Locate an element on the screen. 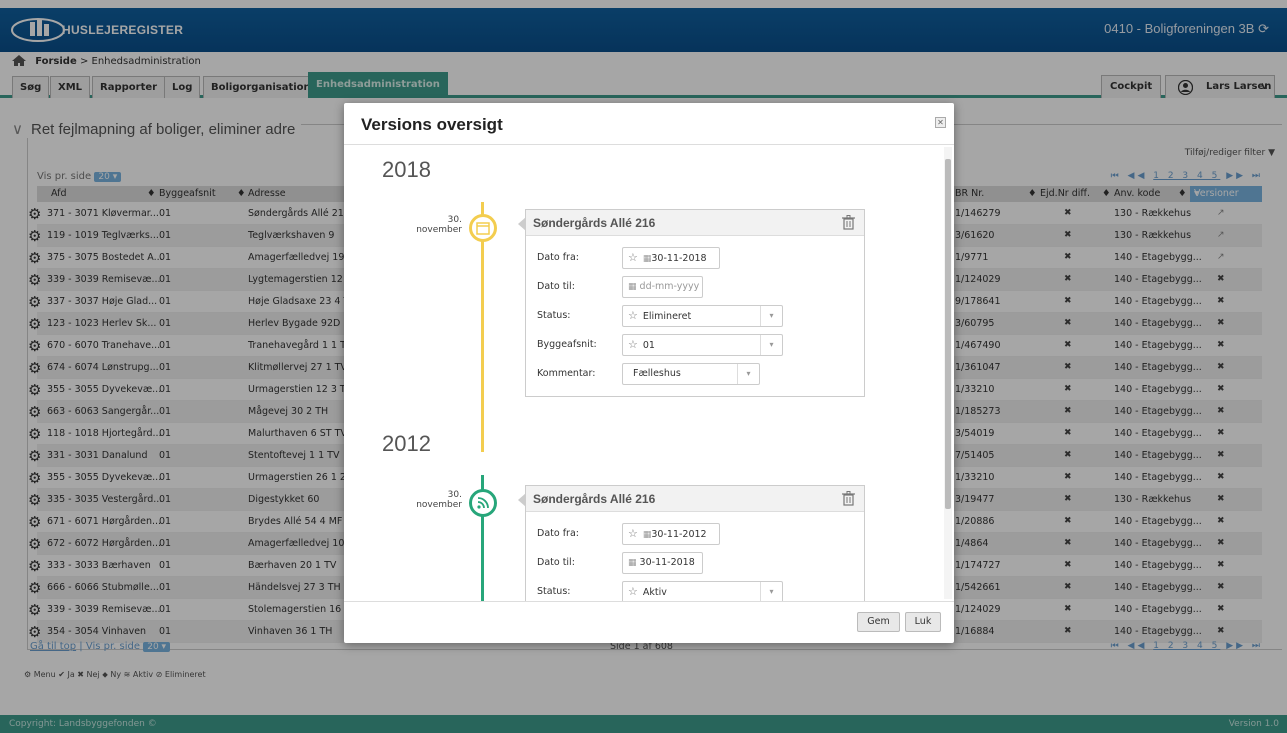  byggeafsnit-select: ☆ 01 ▾ is located at coordinates (702, 345).